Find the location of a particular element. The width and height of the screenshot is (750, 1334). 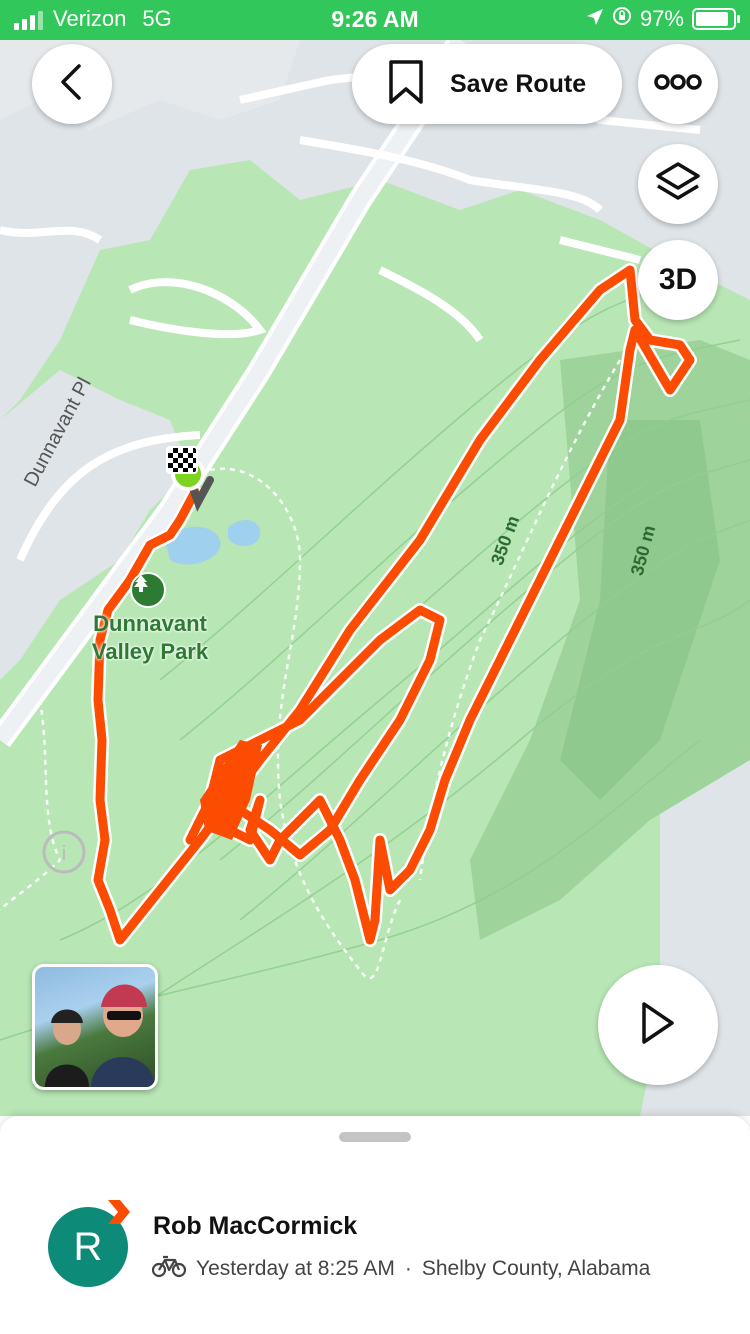

play-flyover-button is located at coordinates (658, 1025).